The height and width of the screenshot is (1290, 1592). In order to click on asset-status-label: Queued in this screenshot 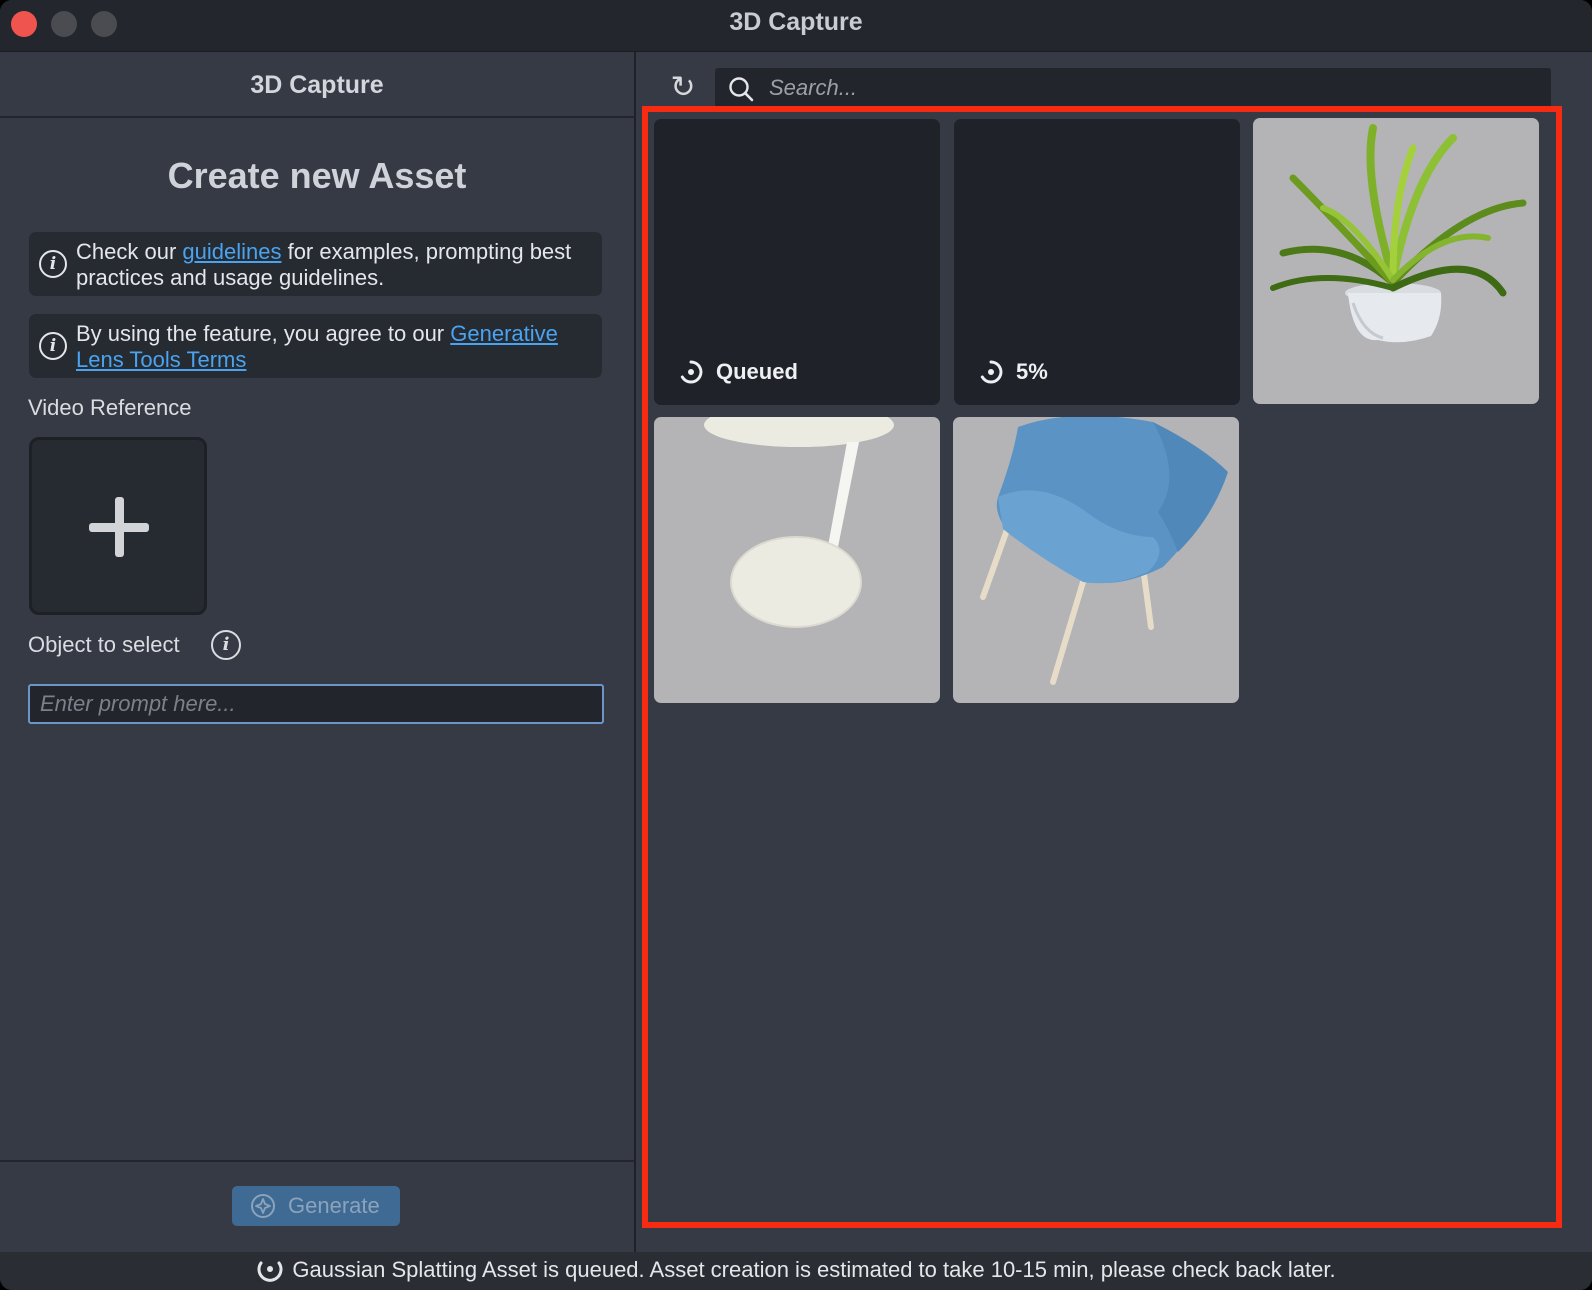, I will do `click(757, 371)`.